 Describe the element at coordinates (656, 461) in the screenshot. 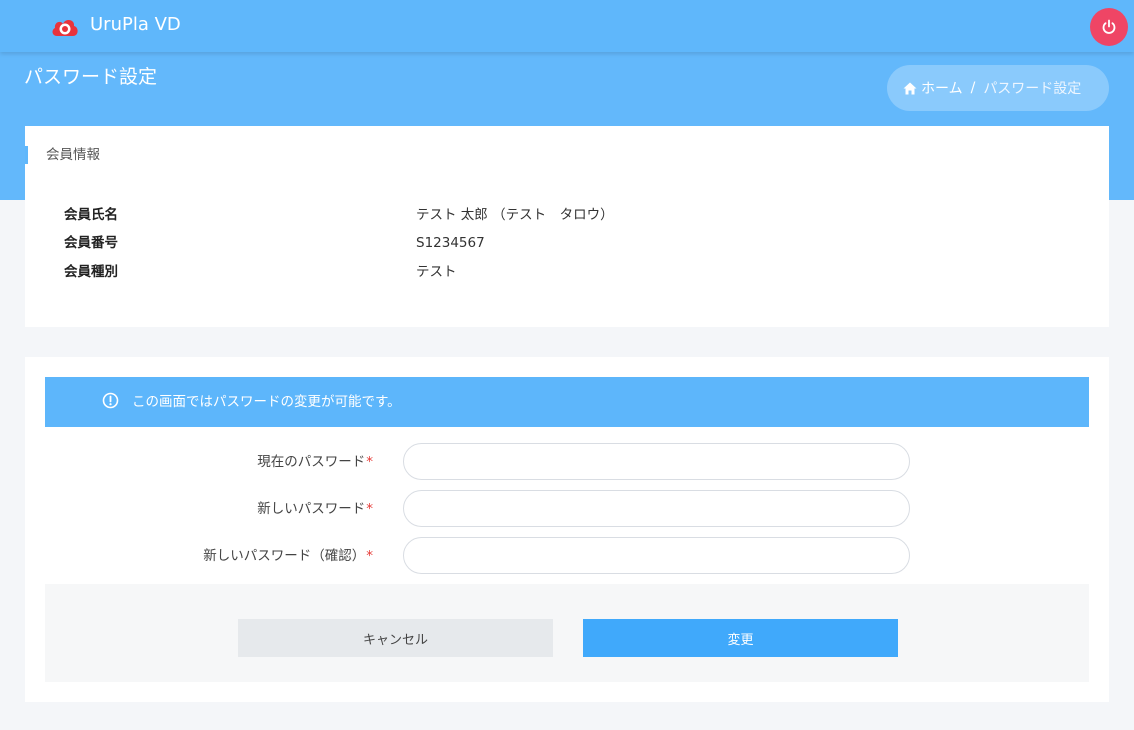

I see `current-password-input` at that location.